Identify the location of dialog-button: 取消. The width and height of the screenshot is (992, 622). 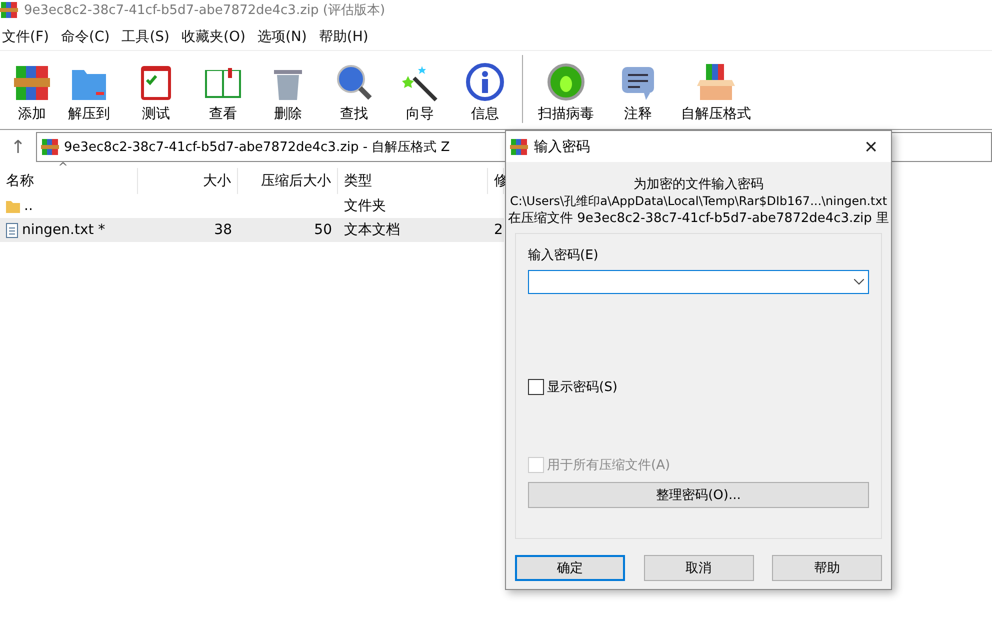
(699, 568).